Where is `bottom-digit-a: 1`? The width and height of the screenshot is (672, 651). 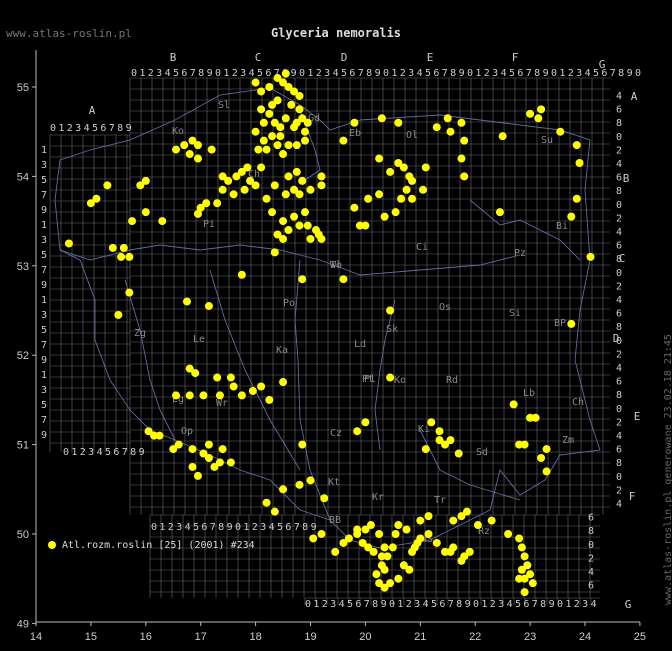
bottom-digit-a: 1 is located at coordinates (74, 452).